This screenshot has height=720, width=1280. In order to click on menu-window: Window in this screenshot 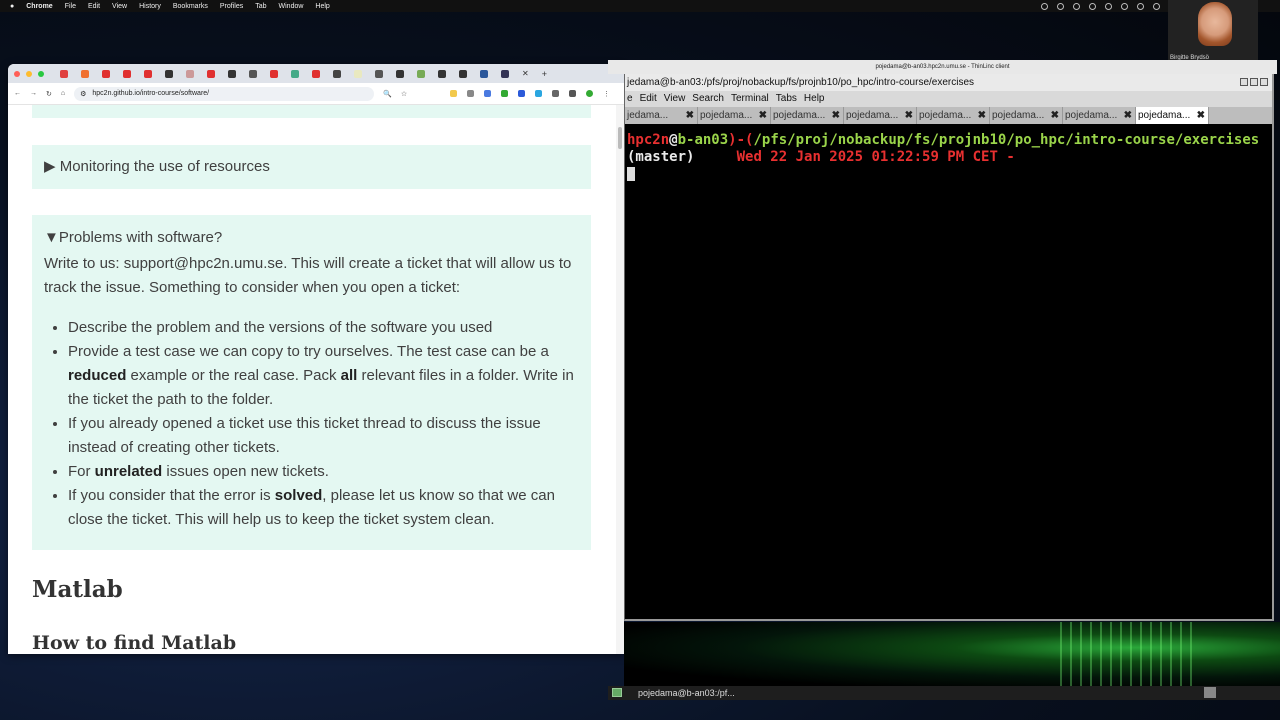, I will do `click(291, 6)`.